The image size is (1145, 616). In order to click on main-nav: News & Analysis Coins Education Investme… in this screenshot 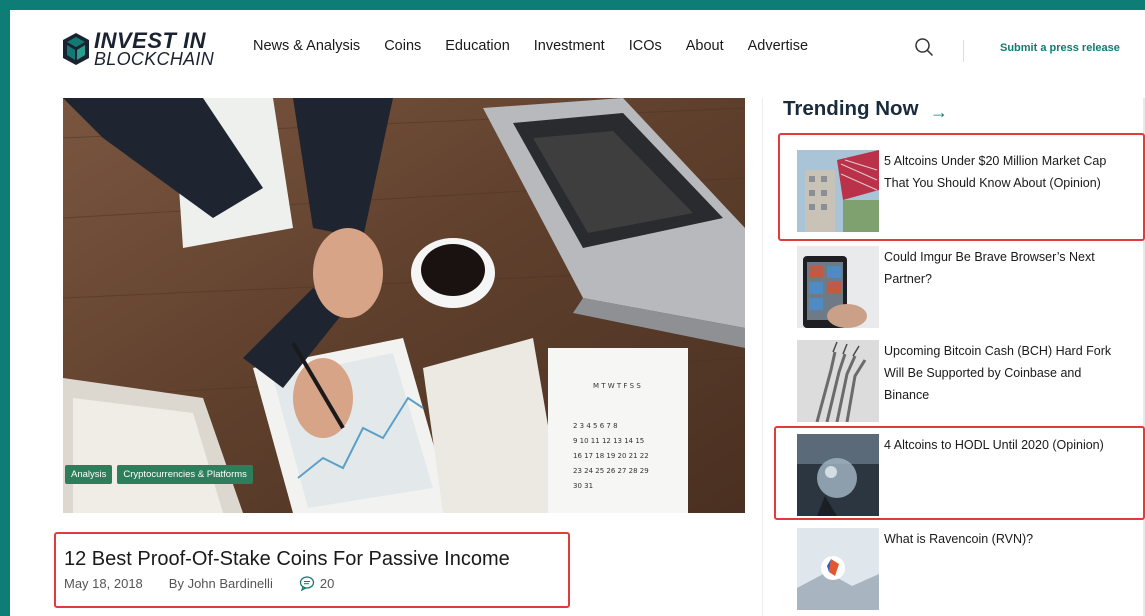, I will do `click(542, 46)`.